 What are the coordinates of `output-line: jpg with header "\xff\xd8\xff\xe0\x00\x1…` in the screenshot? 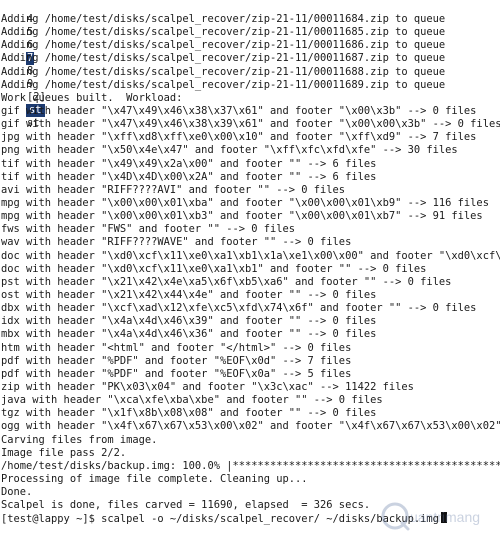 It's located at (239, 137).